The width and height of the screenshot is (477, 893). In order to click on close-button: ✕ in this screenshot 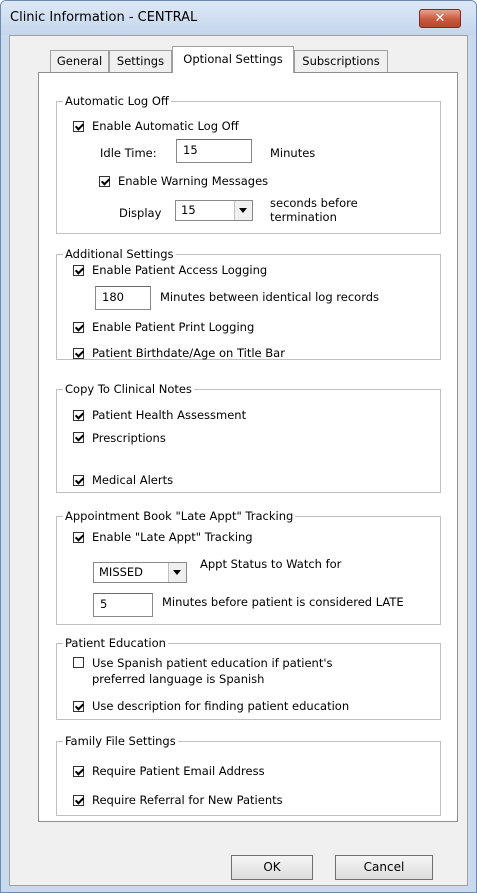, I will do `click(440, 18)`.